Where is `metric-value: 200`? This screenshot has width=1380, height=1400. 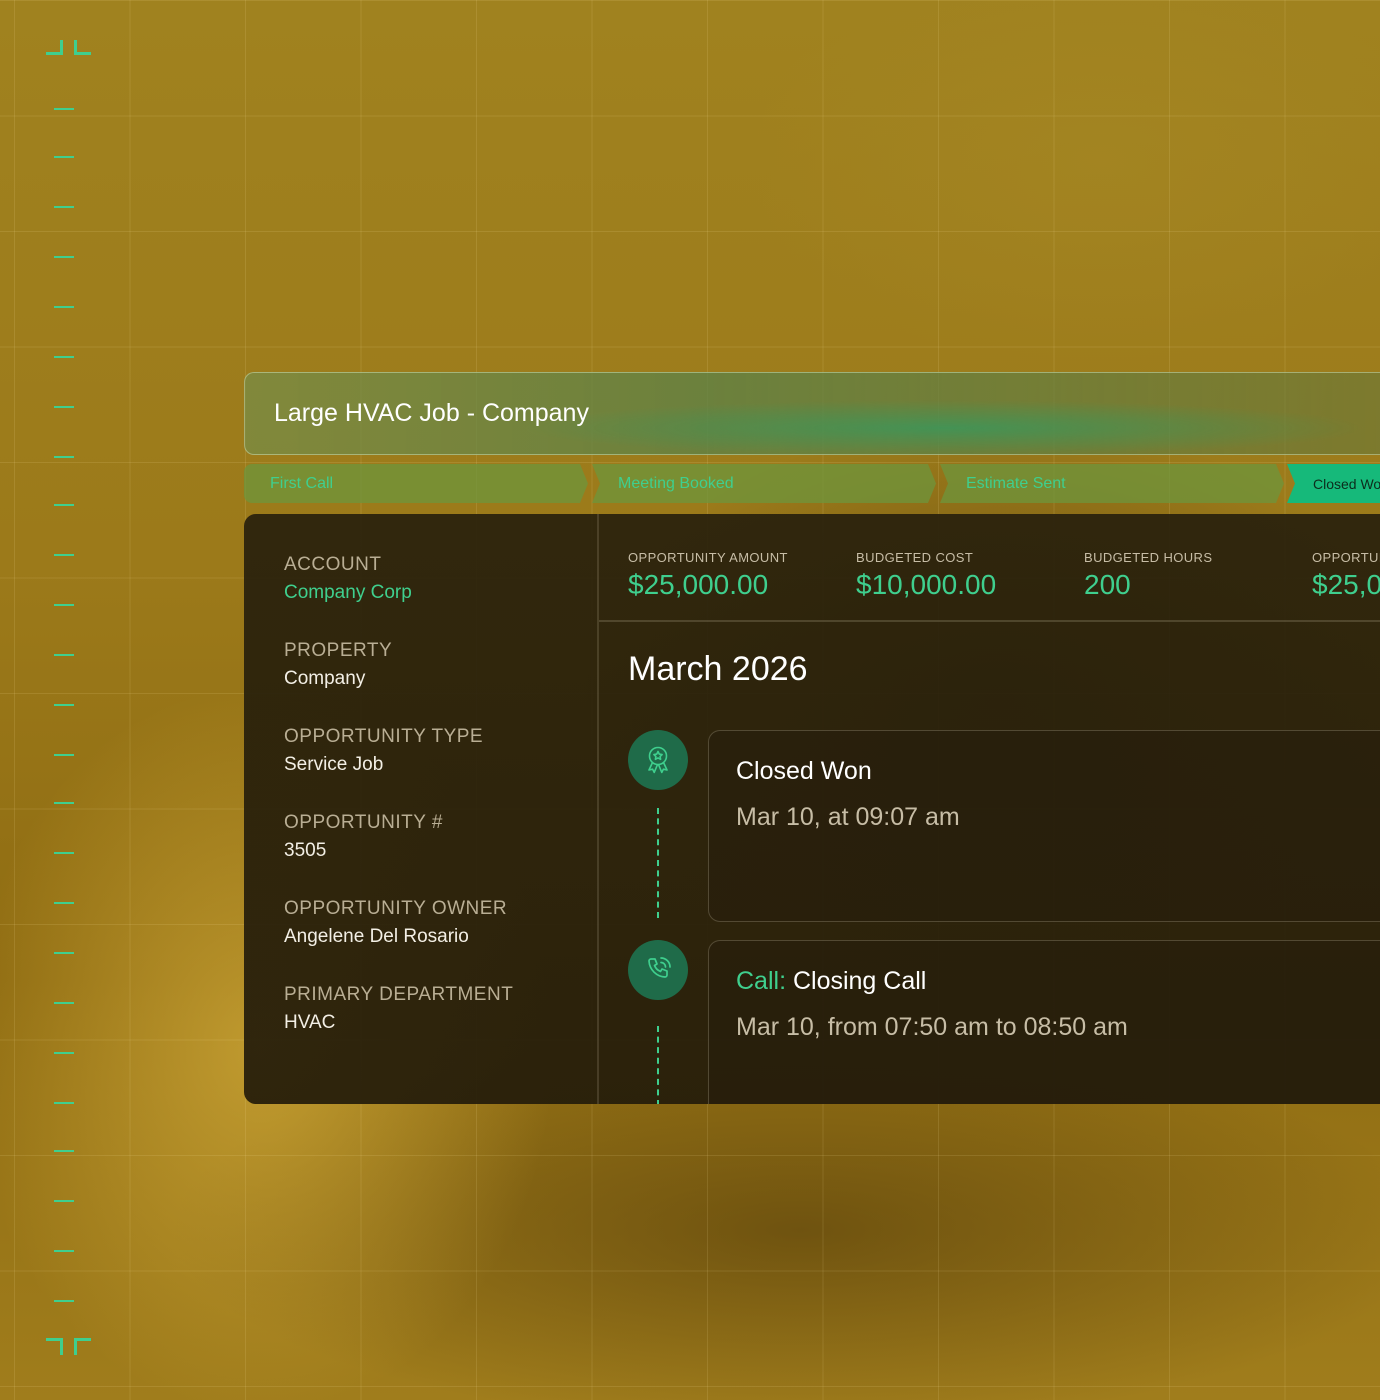
metric-value: 200 is located at coordinates (1107, 584).